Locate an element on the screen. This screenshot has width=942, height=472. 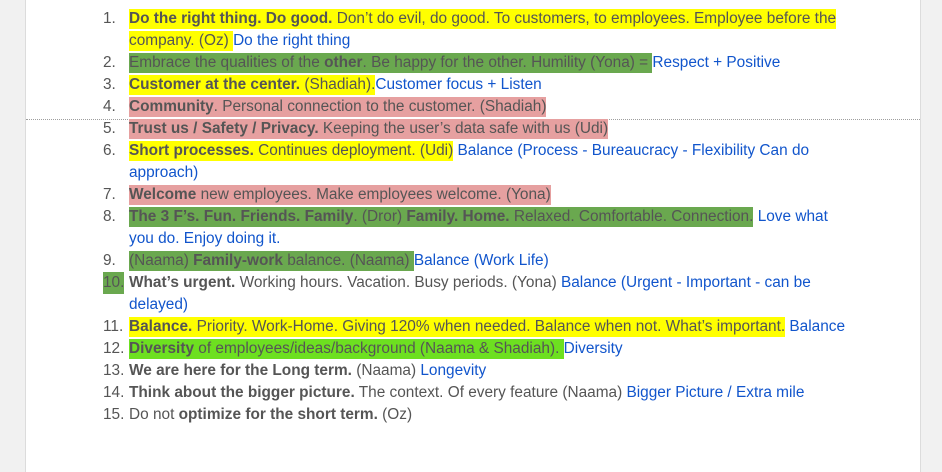
list-item-link: Respect + Positive is located at coordinates (716, 62).